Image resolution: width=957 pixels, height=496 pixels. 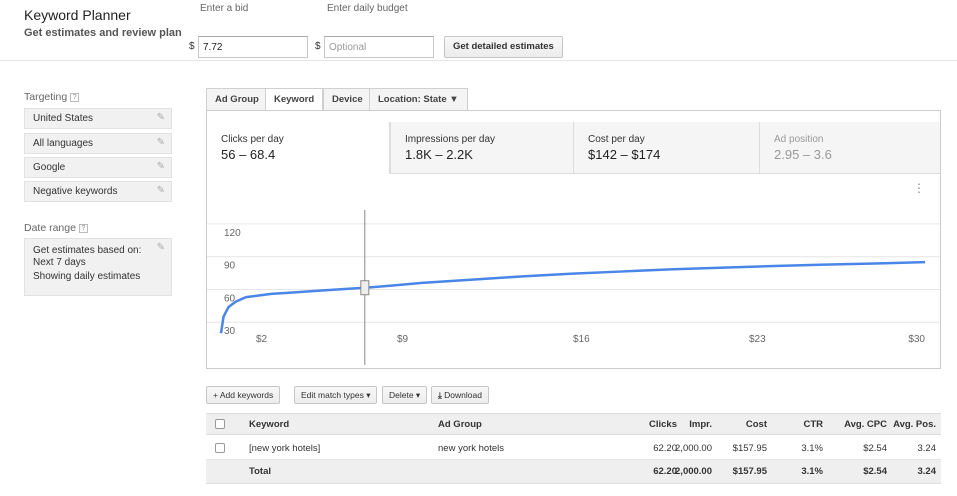 I want to click on date-range-label: Date range, so click(x=50, y=228).